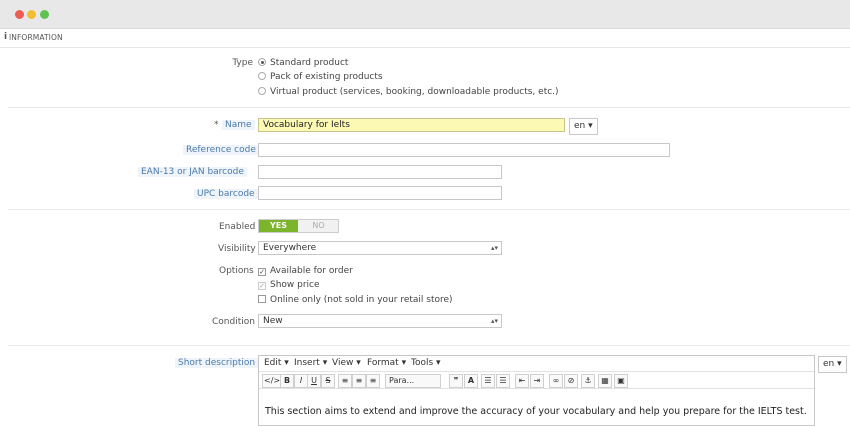 This screenshot has height=426, width=850. I want to click on menu-view: View ▾, so click(346, 363).